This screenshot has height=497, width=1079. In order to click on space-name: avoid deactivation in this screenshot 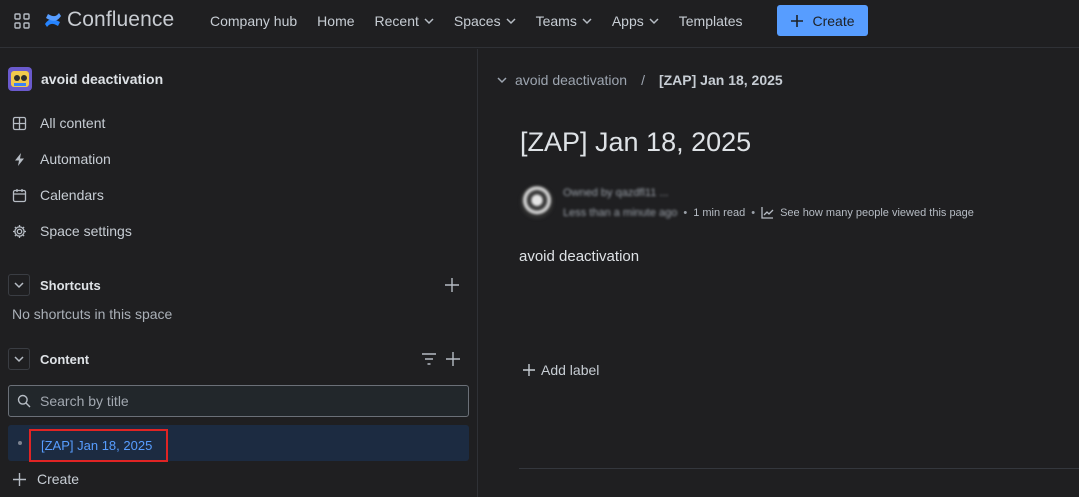, I will do `click(102, 79)`.